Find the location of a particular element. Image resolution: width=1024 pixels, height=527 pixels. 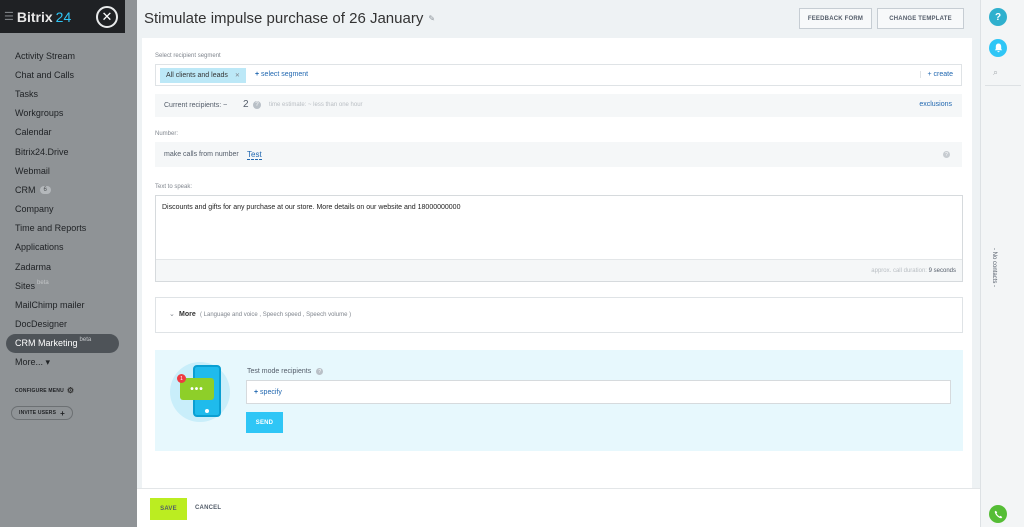

cancel-button: CANCEL is located at coordinates (208, 508).